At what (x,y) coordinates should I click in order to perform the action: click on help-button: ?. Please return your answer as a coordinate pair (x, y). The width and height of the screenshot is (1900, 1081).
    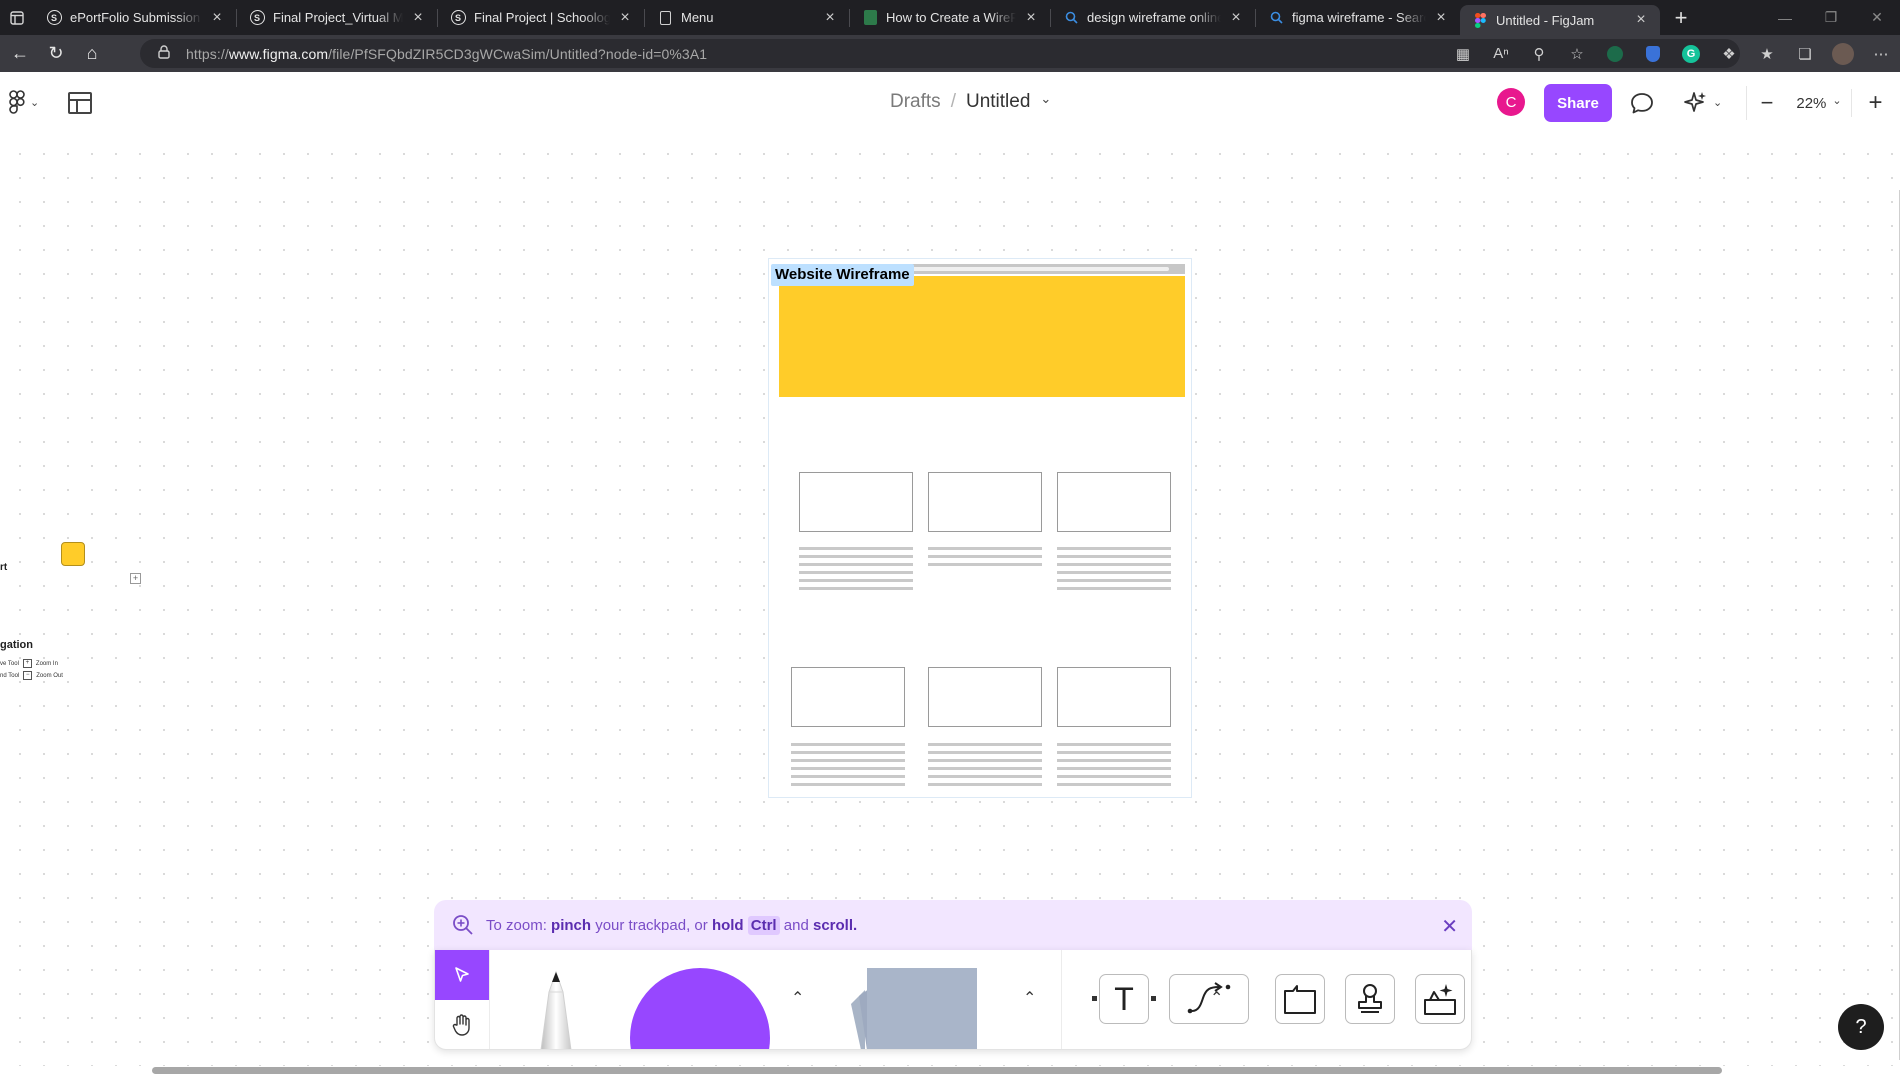
    Looking at the image, I should click on (1861, 1027).